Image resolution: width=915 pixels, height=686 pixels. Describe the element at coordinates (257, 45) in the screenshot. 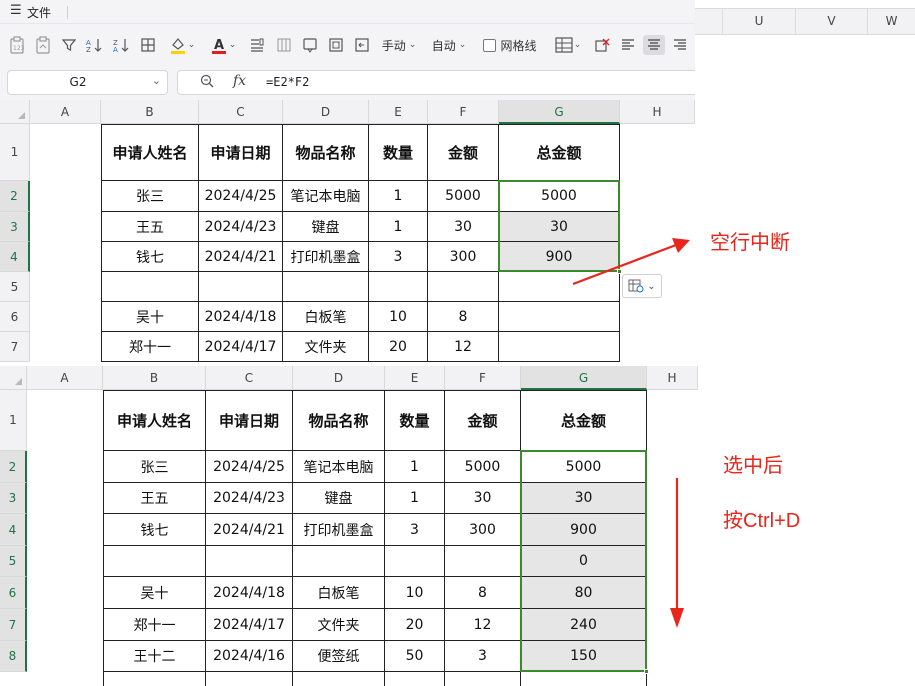

I see `cell-style-icon` at that location.